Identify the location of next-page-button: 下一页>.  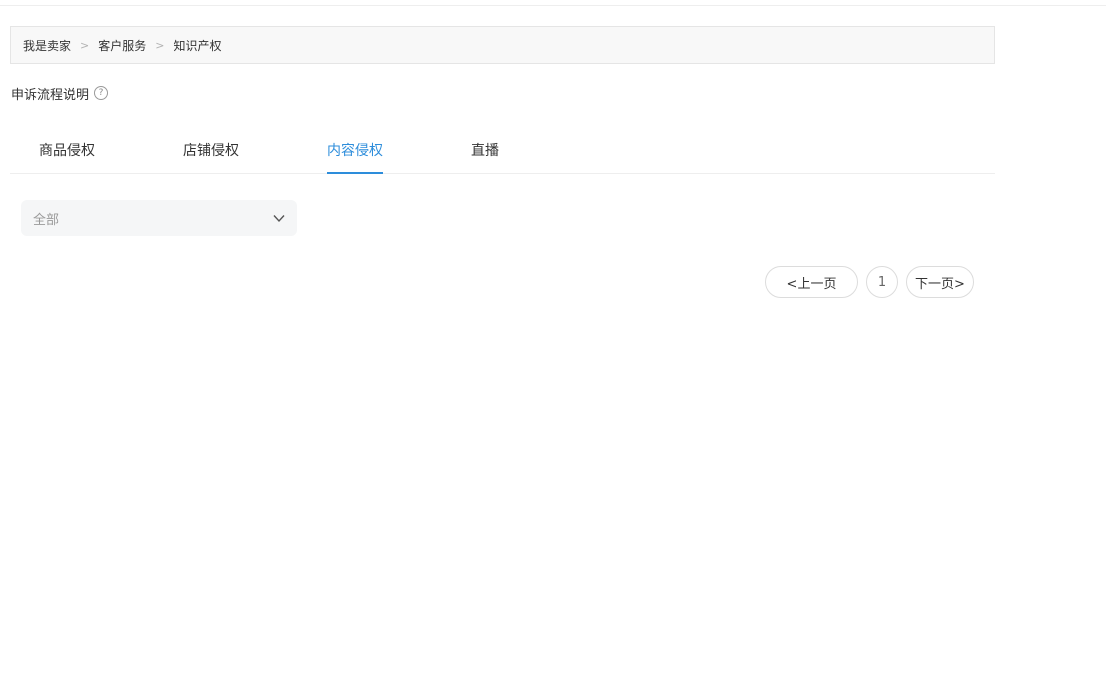
(940, 282).